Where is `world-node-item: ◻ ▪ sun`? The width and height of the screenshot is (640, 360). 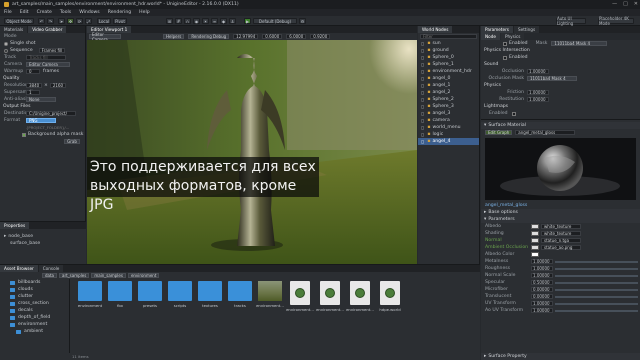
world-node-item: ◻ ▪ sun is located at coordinates (448, 43).